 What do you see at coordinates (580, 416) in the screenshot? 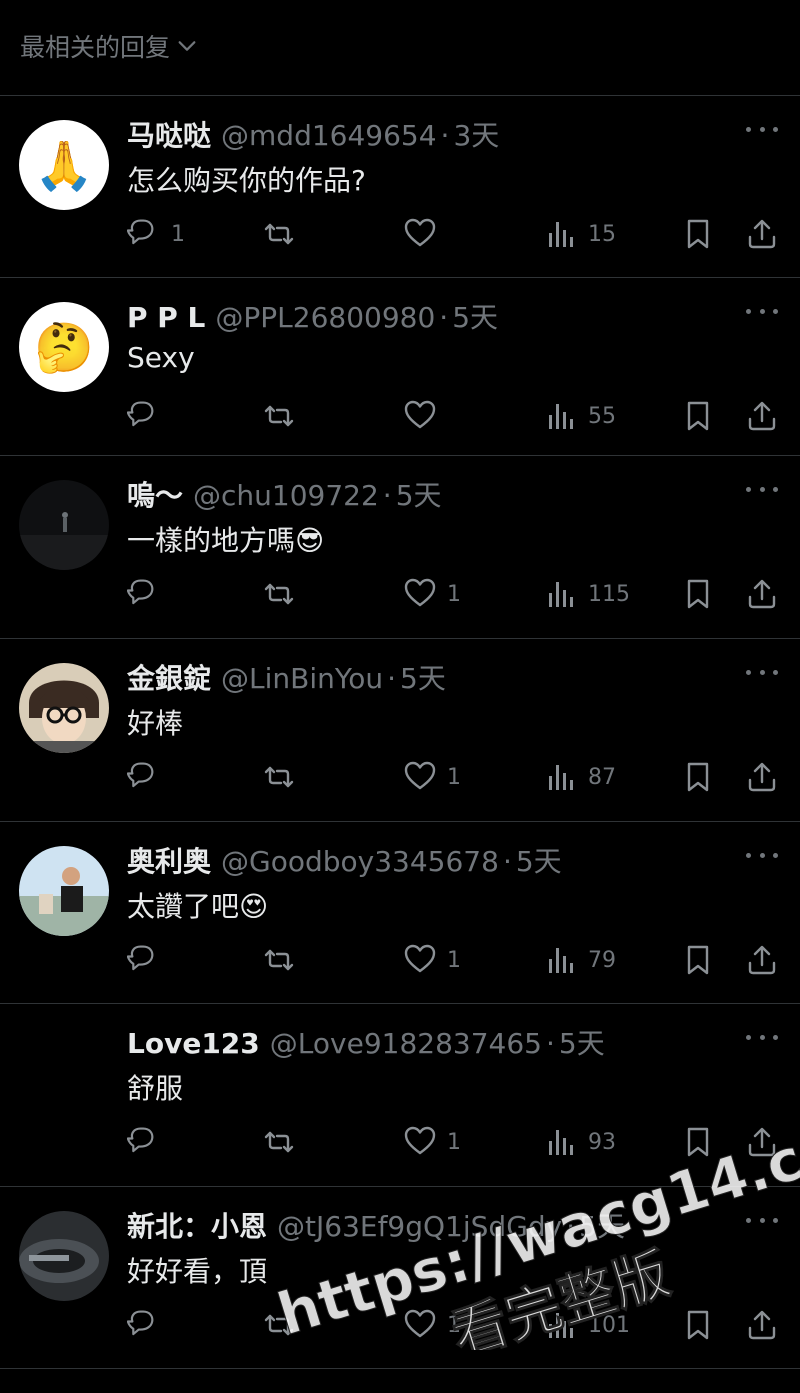
I see `views-button: 55` at bounding box center [580, 416].